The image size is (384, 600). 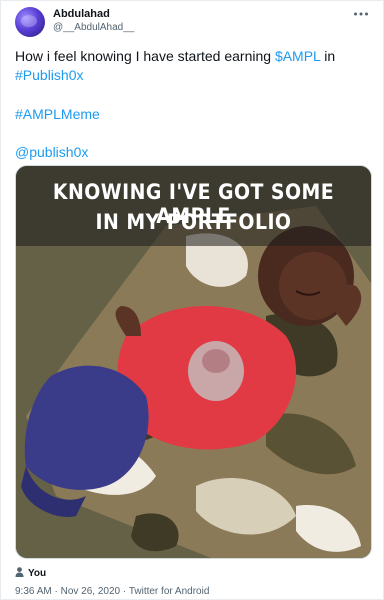 I want to click on cashtag-link: $AMPL, so click(x=297, y=56).